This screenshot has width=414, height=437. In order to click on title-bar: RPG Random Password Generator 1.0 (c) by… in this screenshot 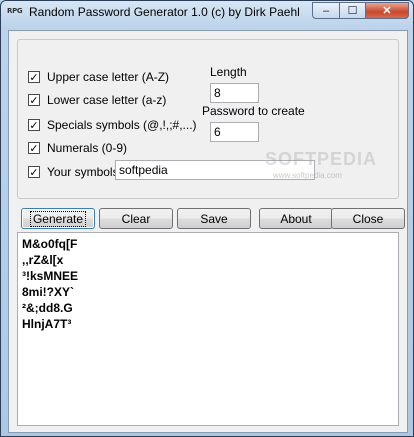, I will do `click(207, 13)`.